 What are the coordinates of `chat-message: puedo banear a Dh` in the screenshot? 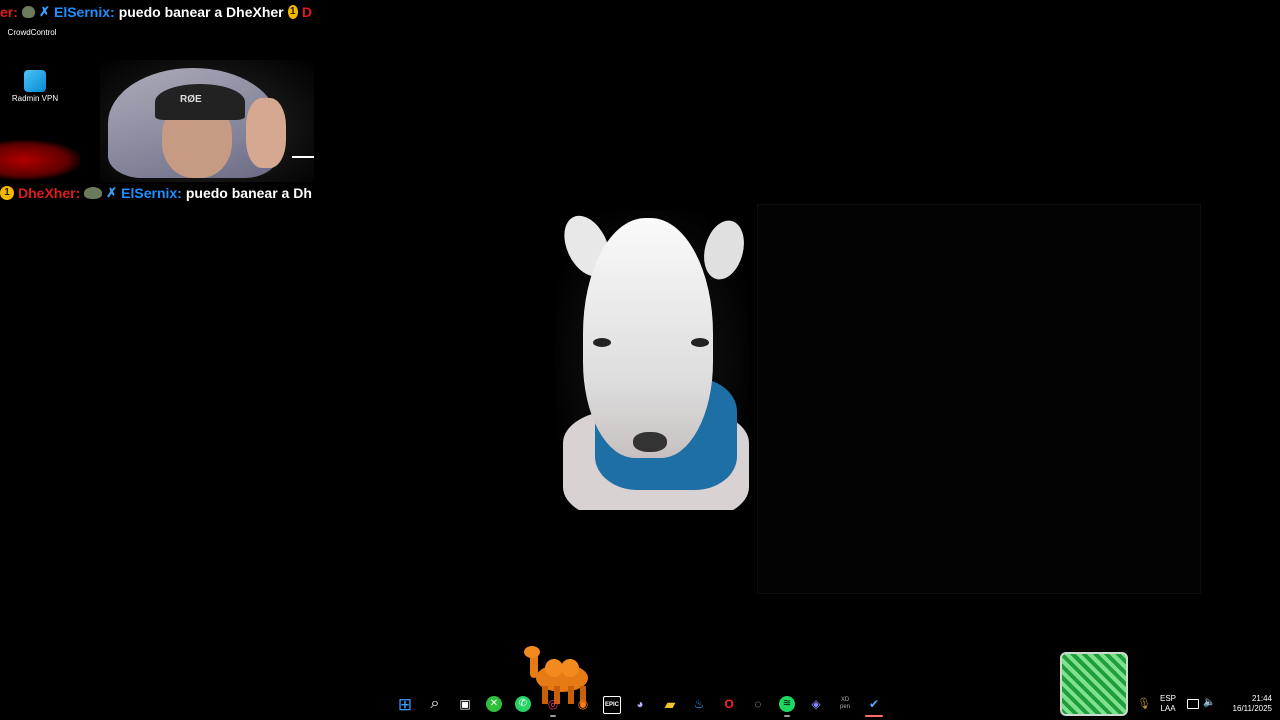 It's located at (248, 193).